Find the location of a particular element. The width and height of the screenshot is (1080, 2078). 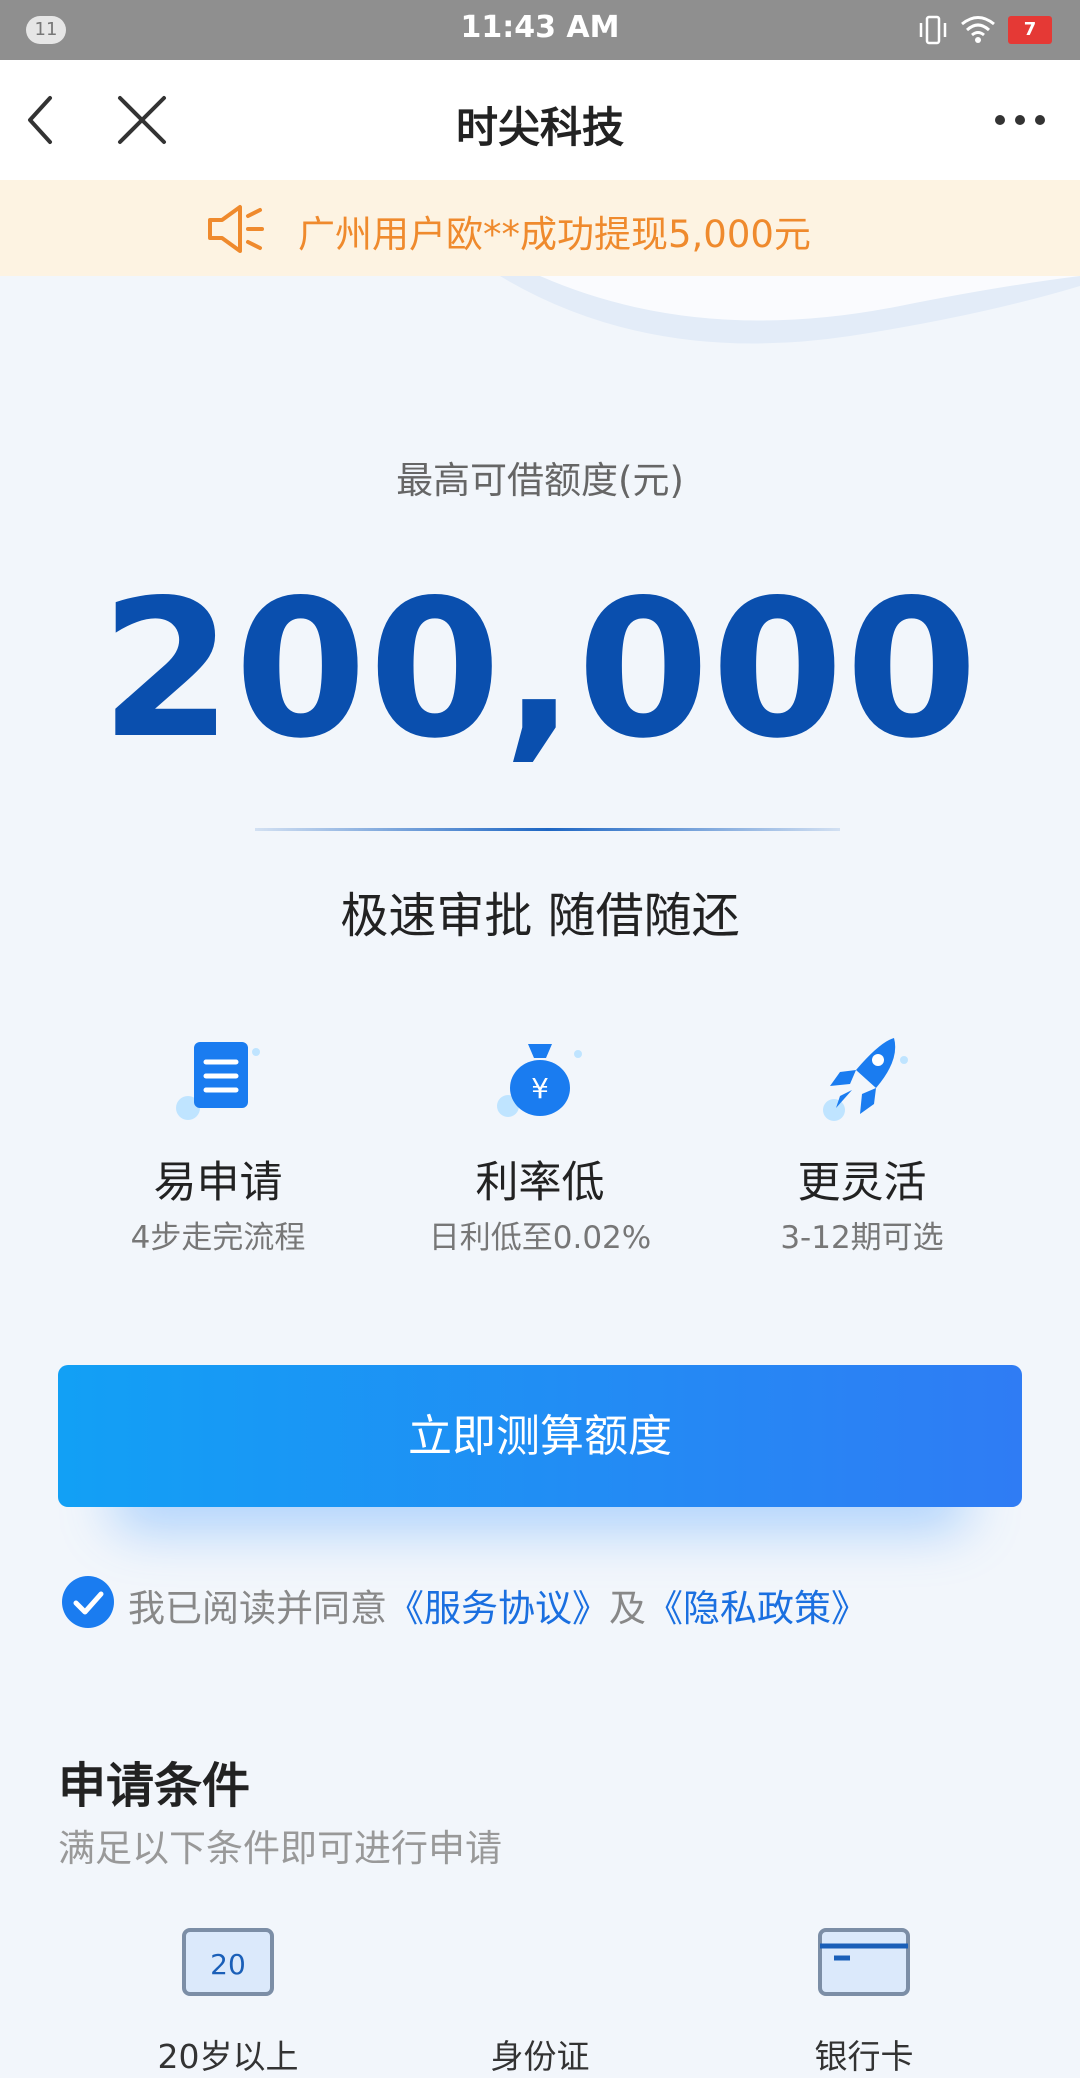

feature-title: 利率低 is located at coordinates (540, 1183).